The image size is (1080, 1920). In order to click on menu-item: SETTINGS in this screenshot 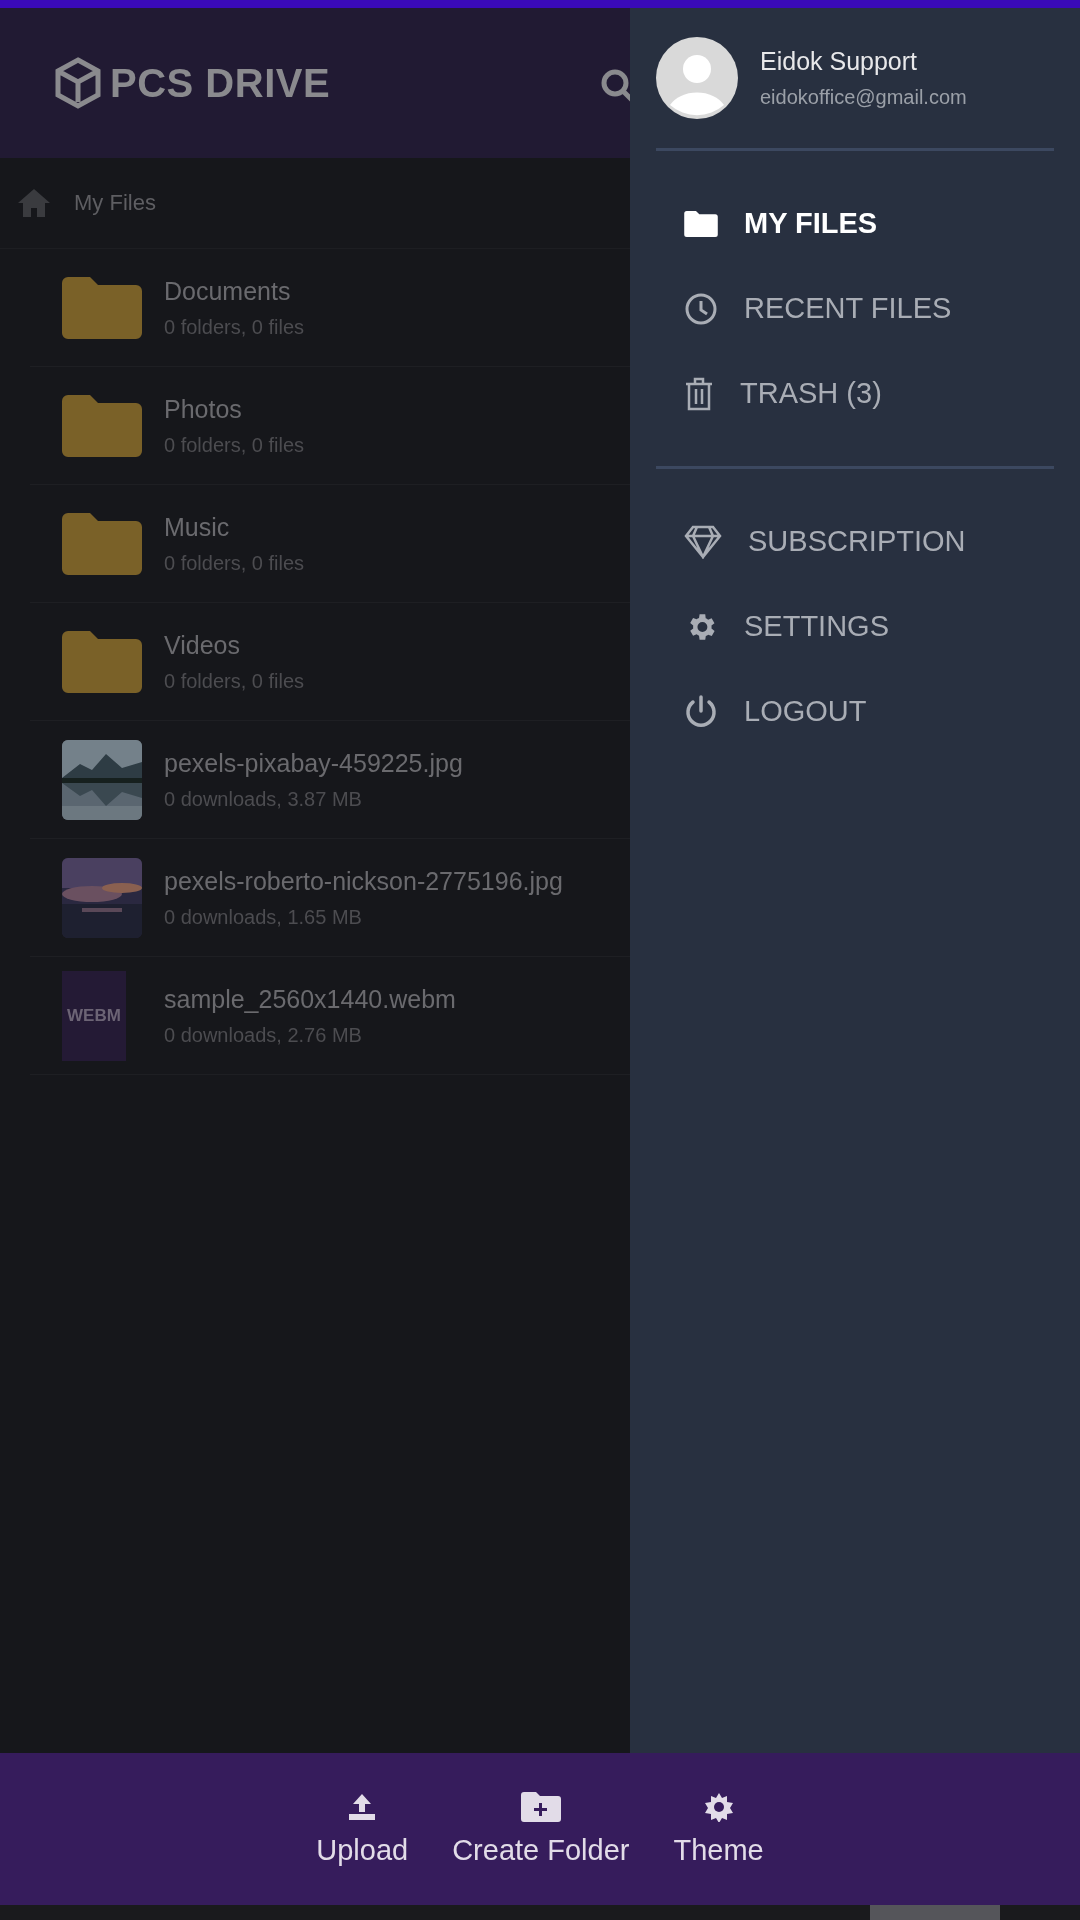, I will do `click(855, 626)`.